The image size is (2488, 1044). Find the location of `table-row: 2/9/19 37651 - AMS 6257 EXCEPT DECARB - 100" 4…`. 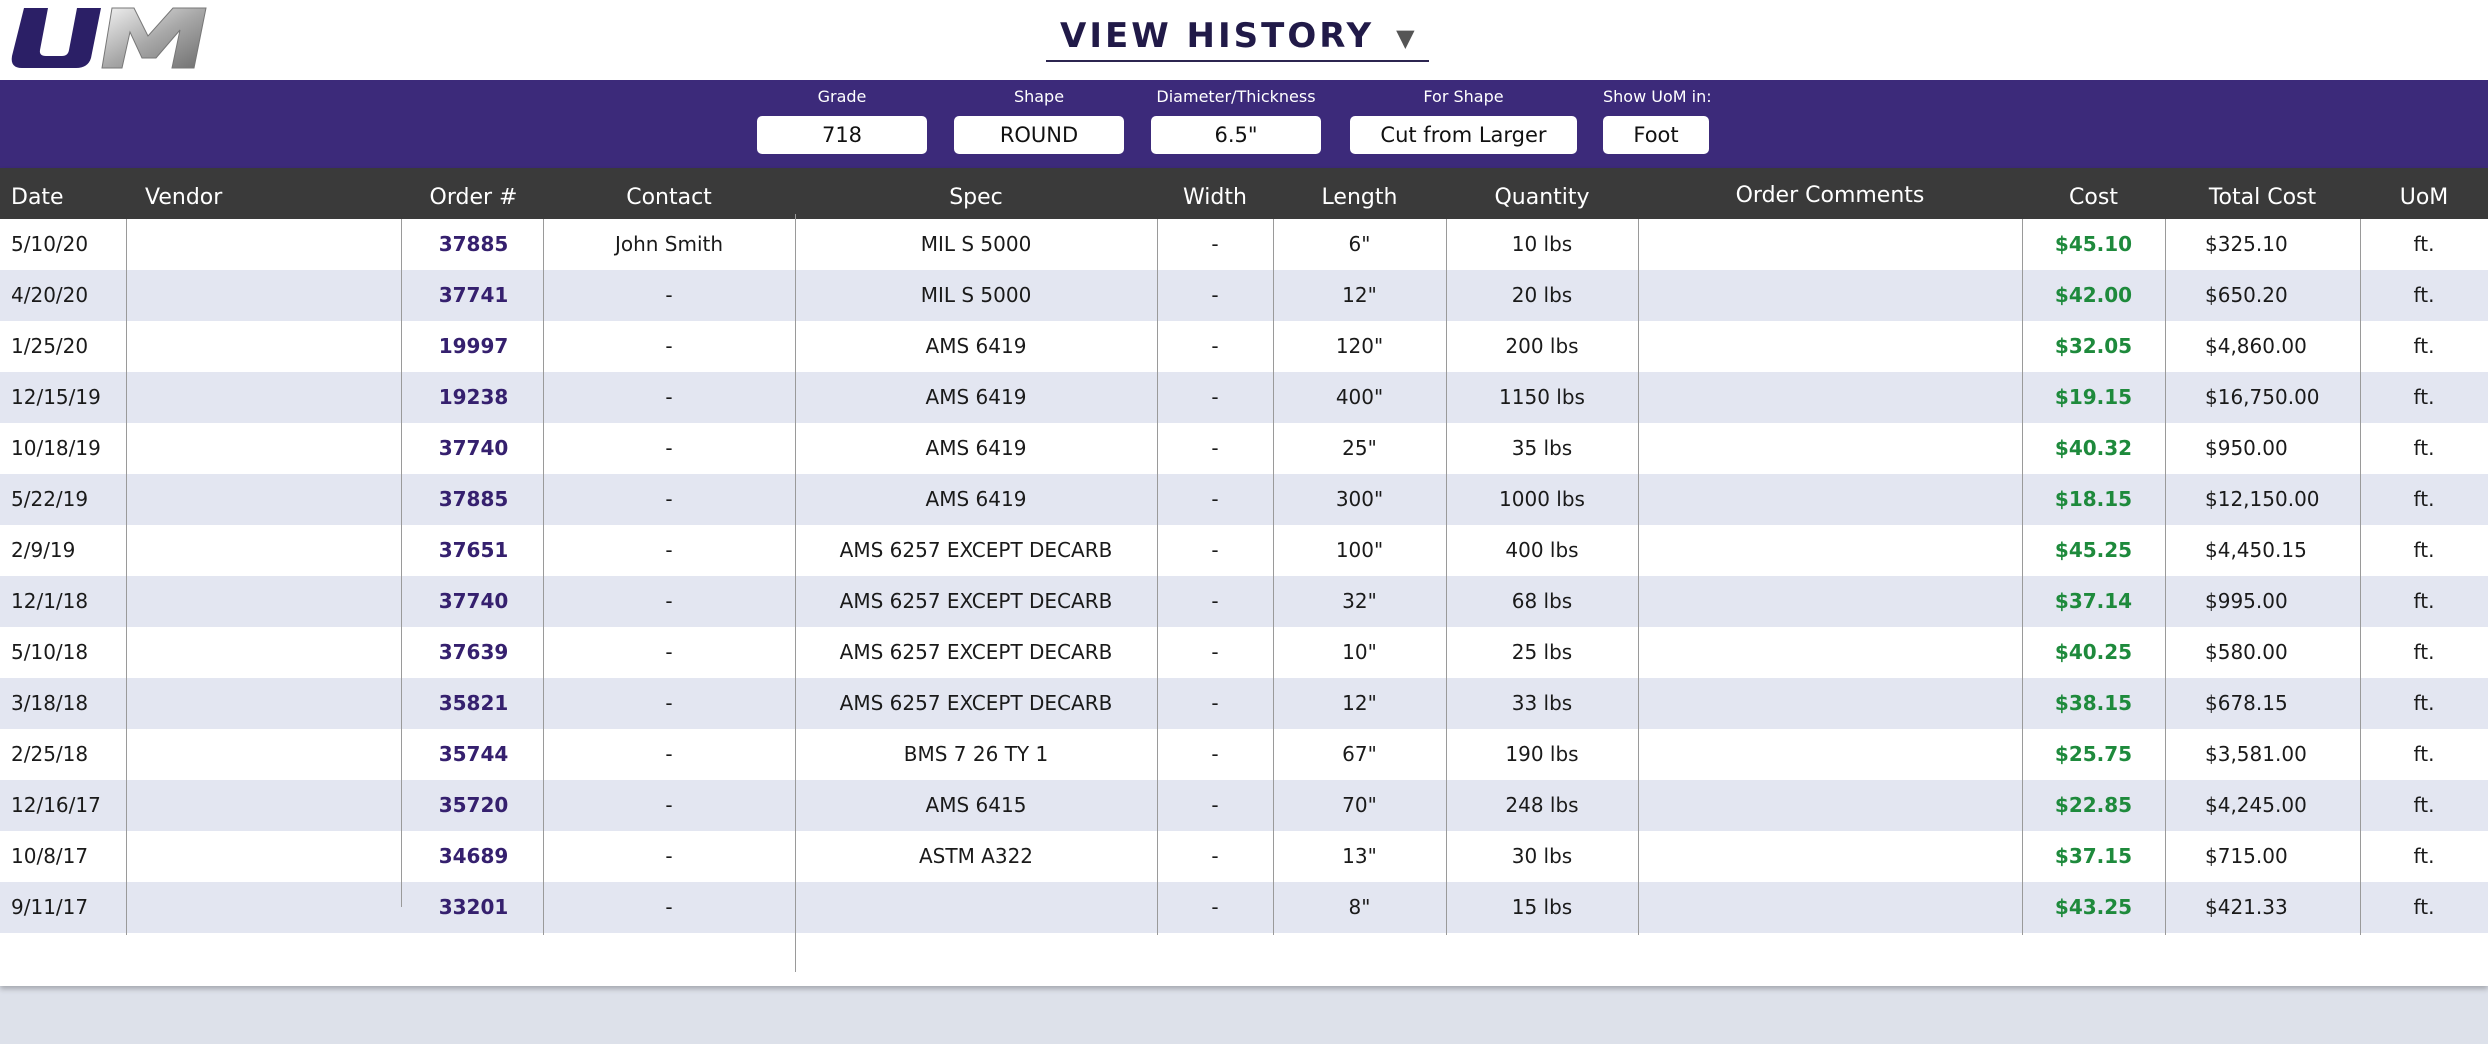

table-row: 2/9/19 37651 - AMS 6257 EXCEPT DECARB - 100" 4… is located at coordinates (1244, 550).